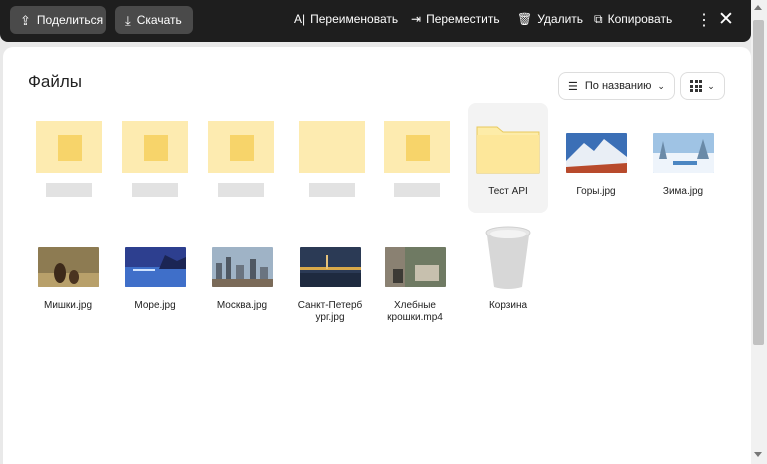 The image size is (767, 464). I want to click on moscow-thumbnail, so click(242, 267).